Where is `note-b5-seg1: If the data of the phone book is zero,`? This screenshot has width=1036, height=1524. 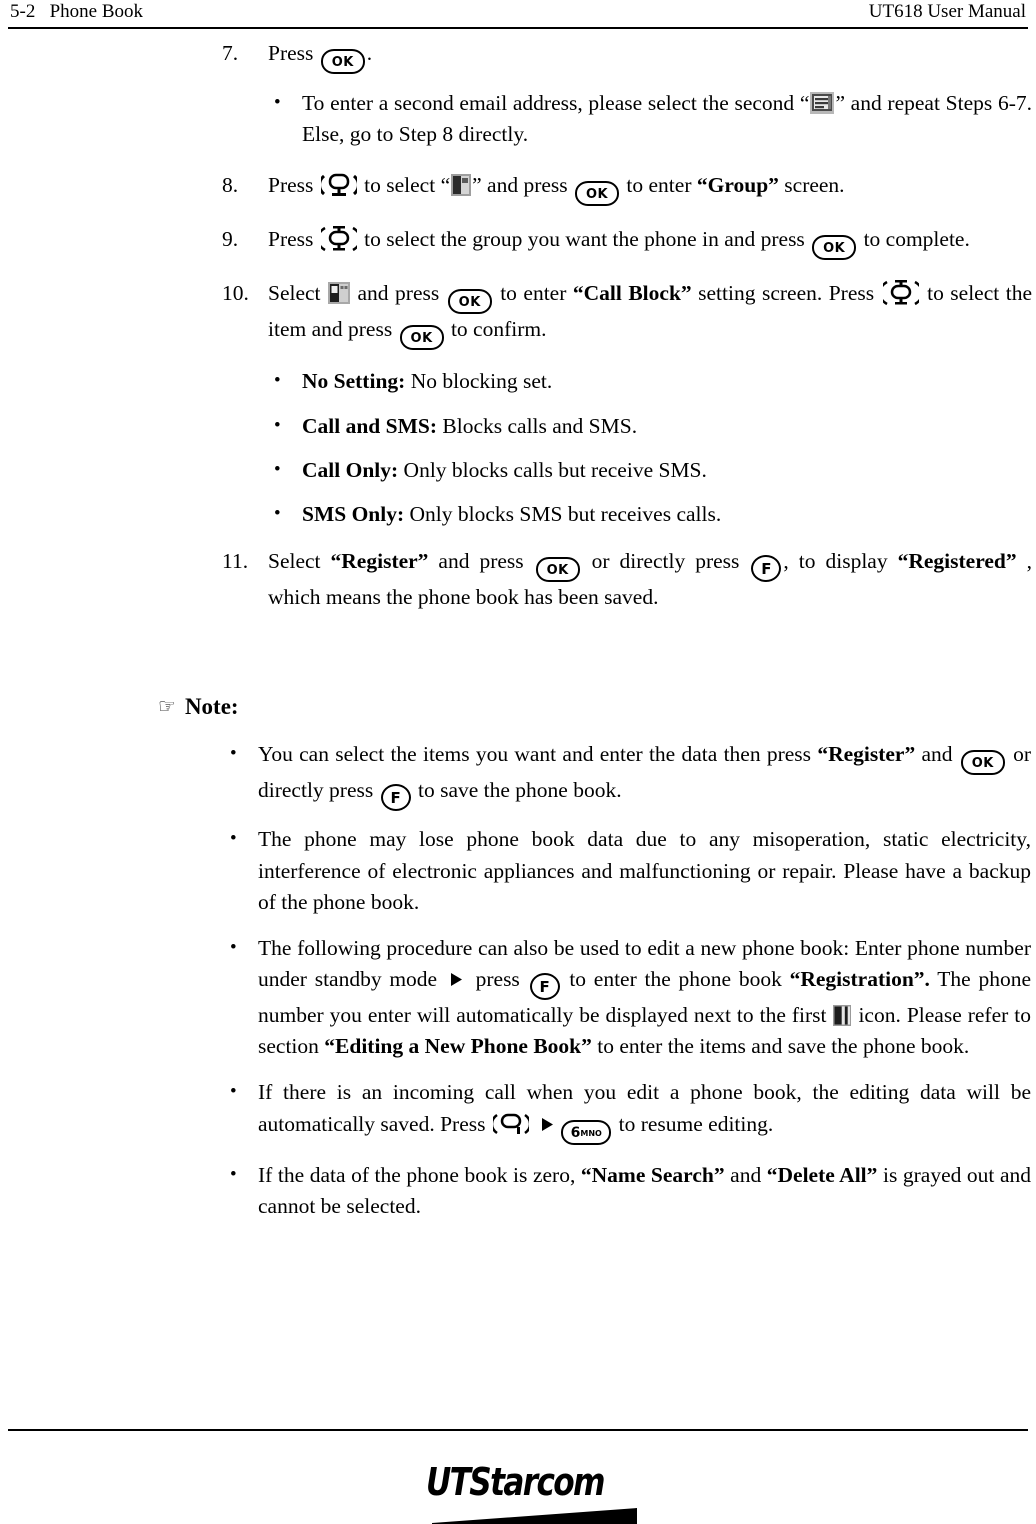
note-b5-seg1: If the data of the phone book is zero, is located at coordinates (419, 1174).